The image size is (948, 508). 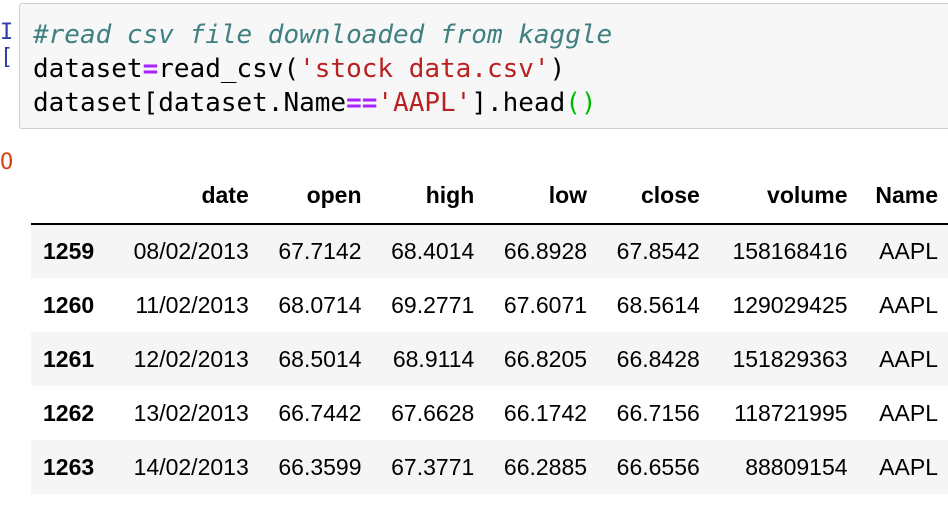 What do you see at coordinates (69, 412) in the screenshot?
I see `row-index: 1262` at bounding box center [69, 412].